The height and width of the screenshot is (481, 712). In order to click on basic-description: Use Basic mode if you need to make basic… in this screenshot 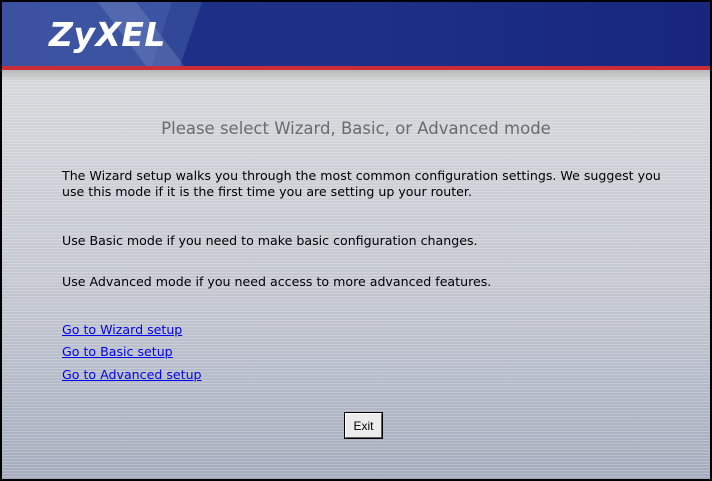, I will do `click(270, 240)`.